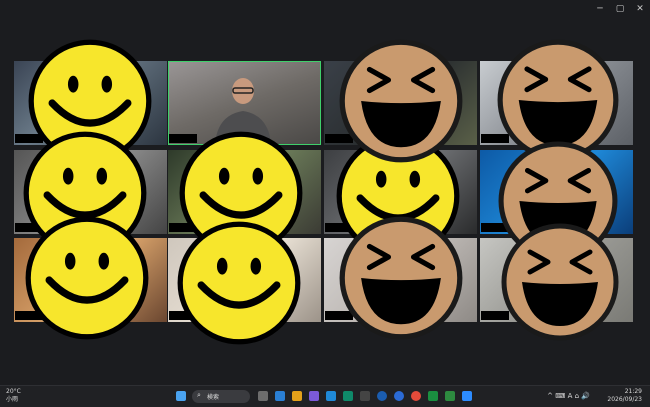 This screenshot has width=650, height=407. Describe the element at coordinates (467, 396) in the screenshot. I see `zoom-icon` at that location.